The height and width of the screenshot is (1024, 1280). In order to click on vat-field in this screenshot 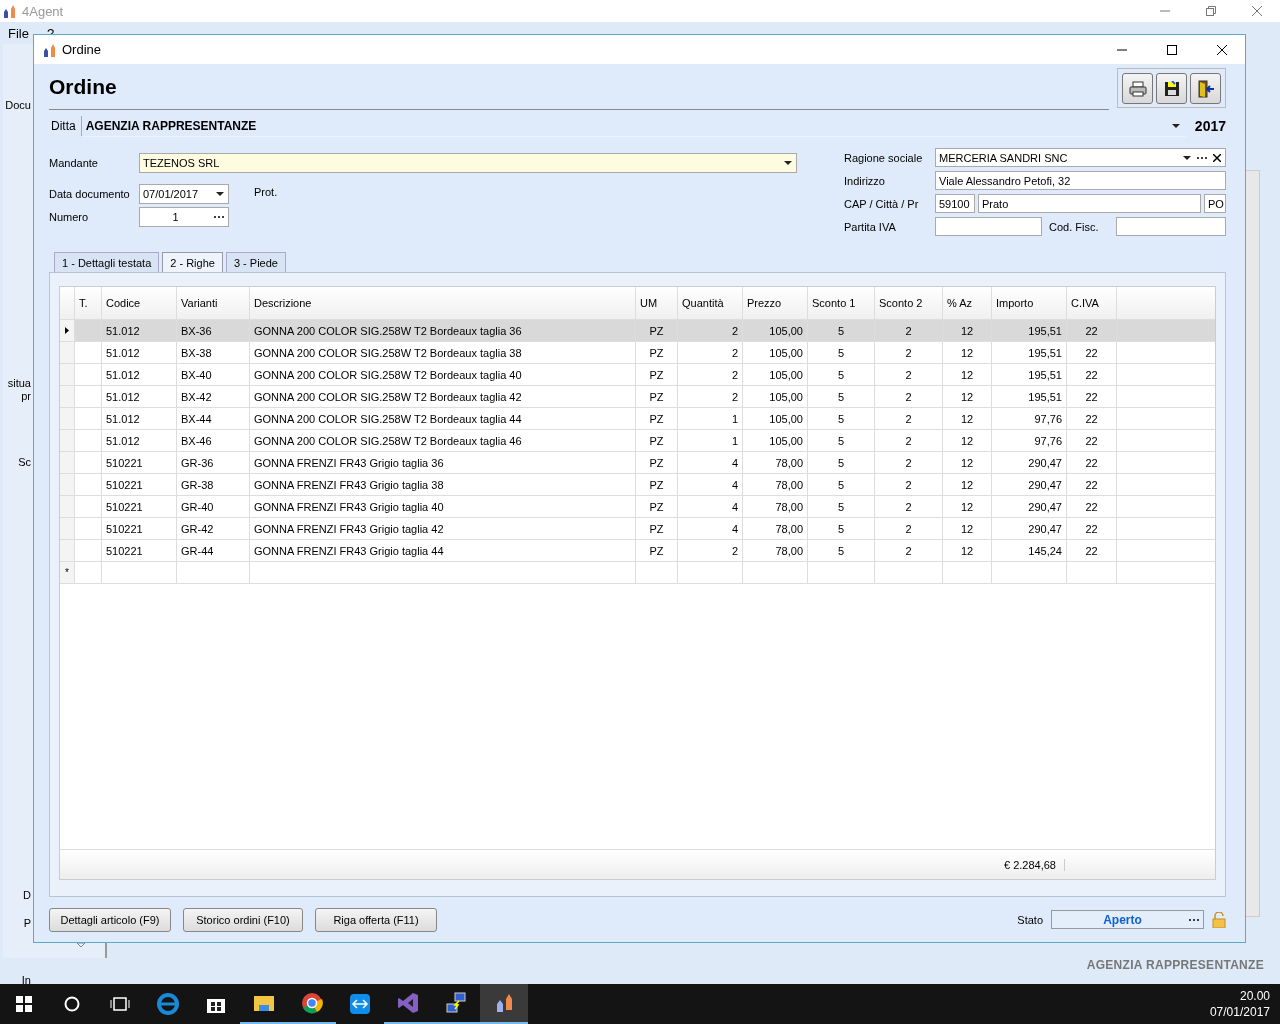, I will do `click(988, 226)`.